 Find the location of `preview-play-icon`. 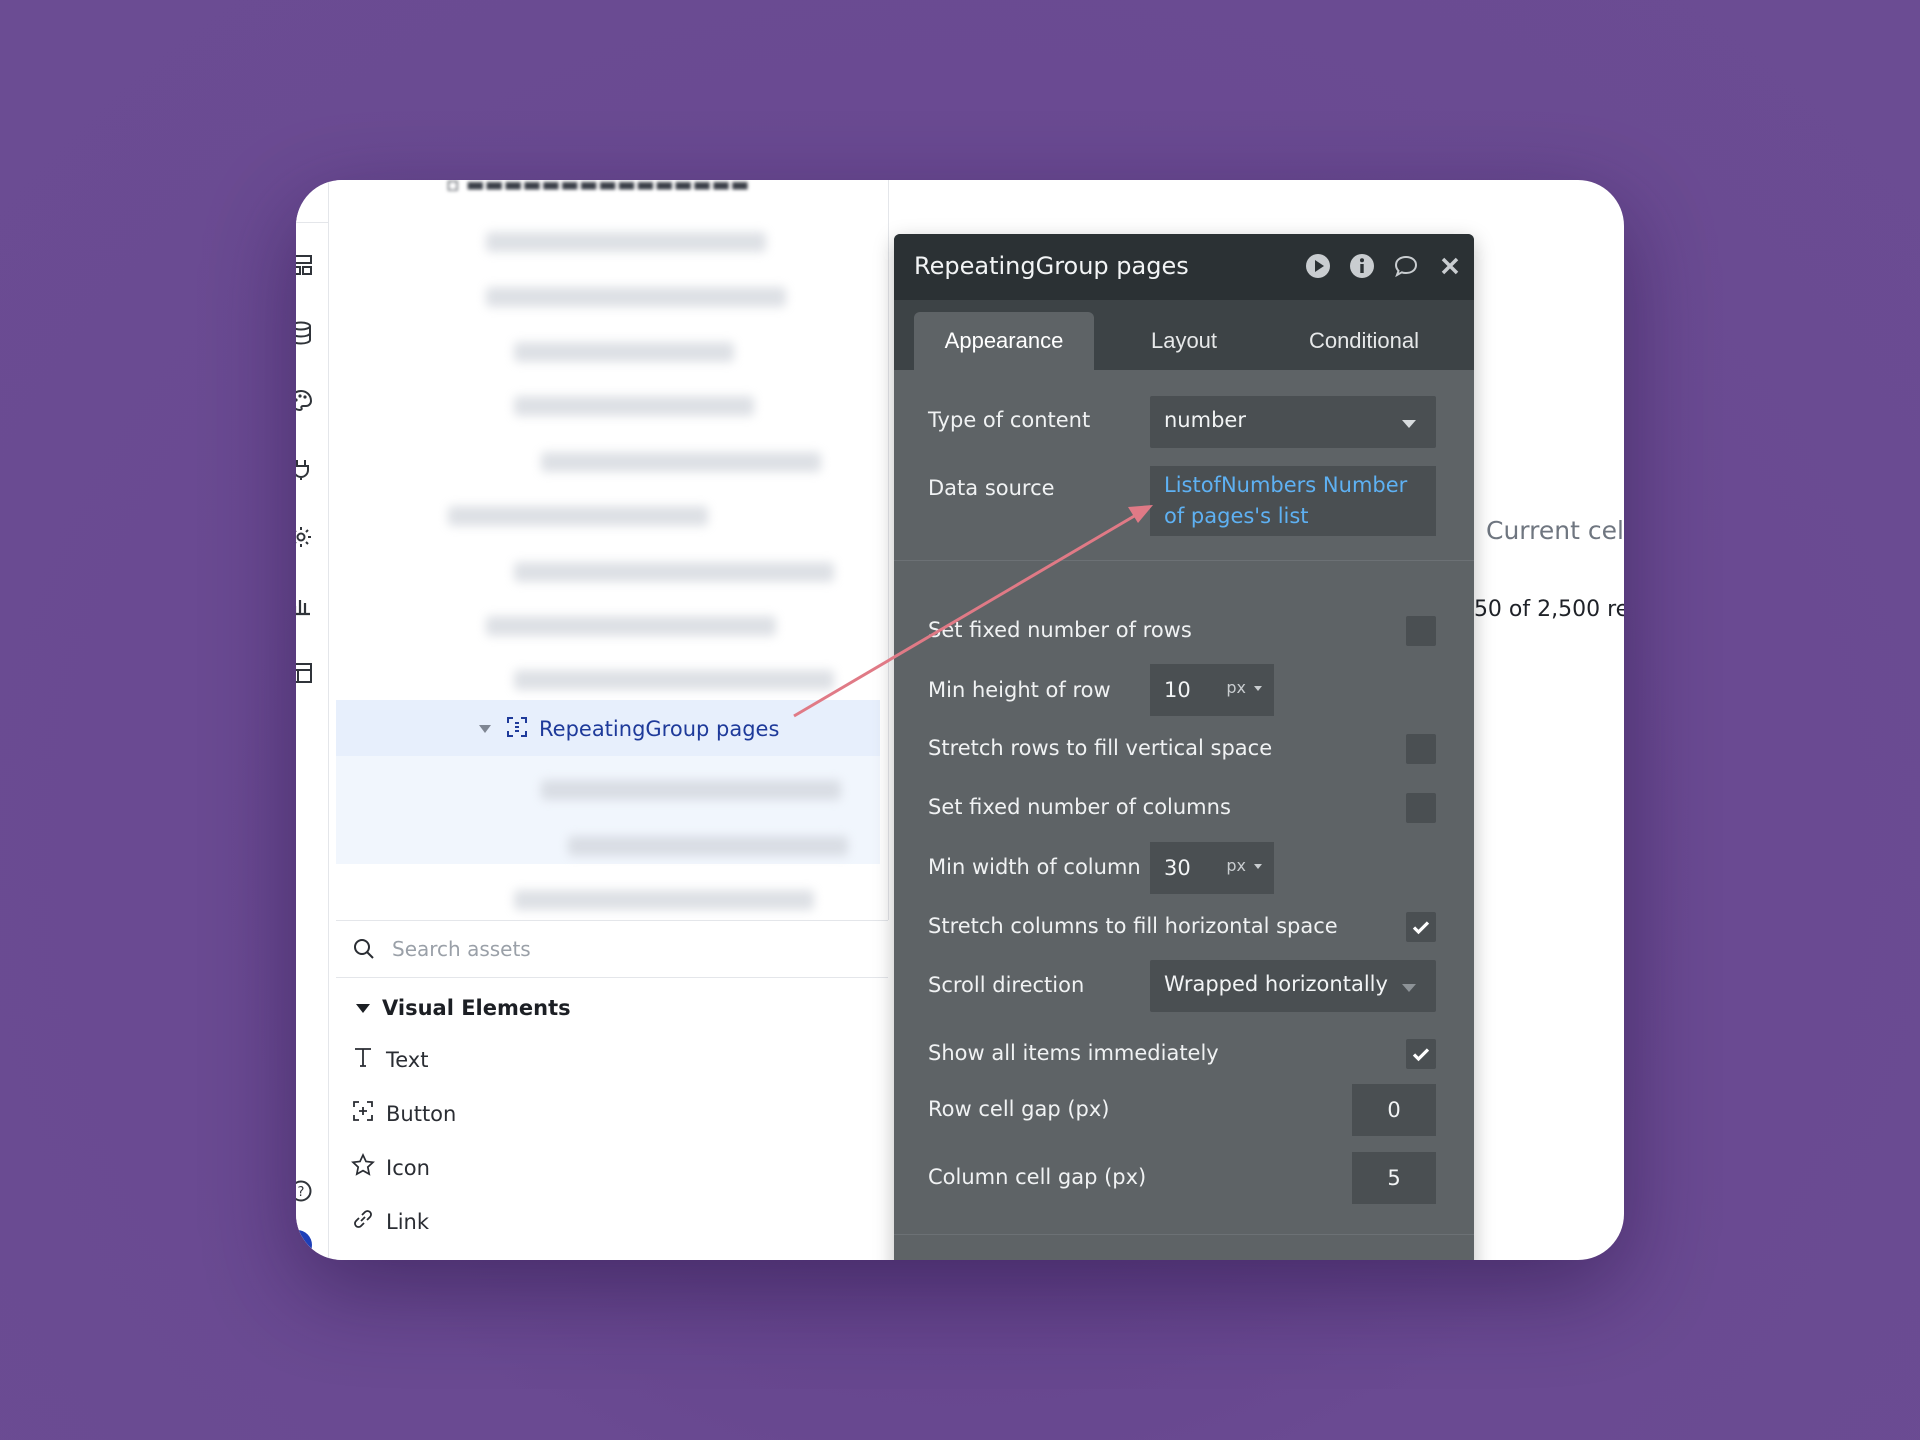

preview-play-icon is located at coordinates (1318, 266).